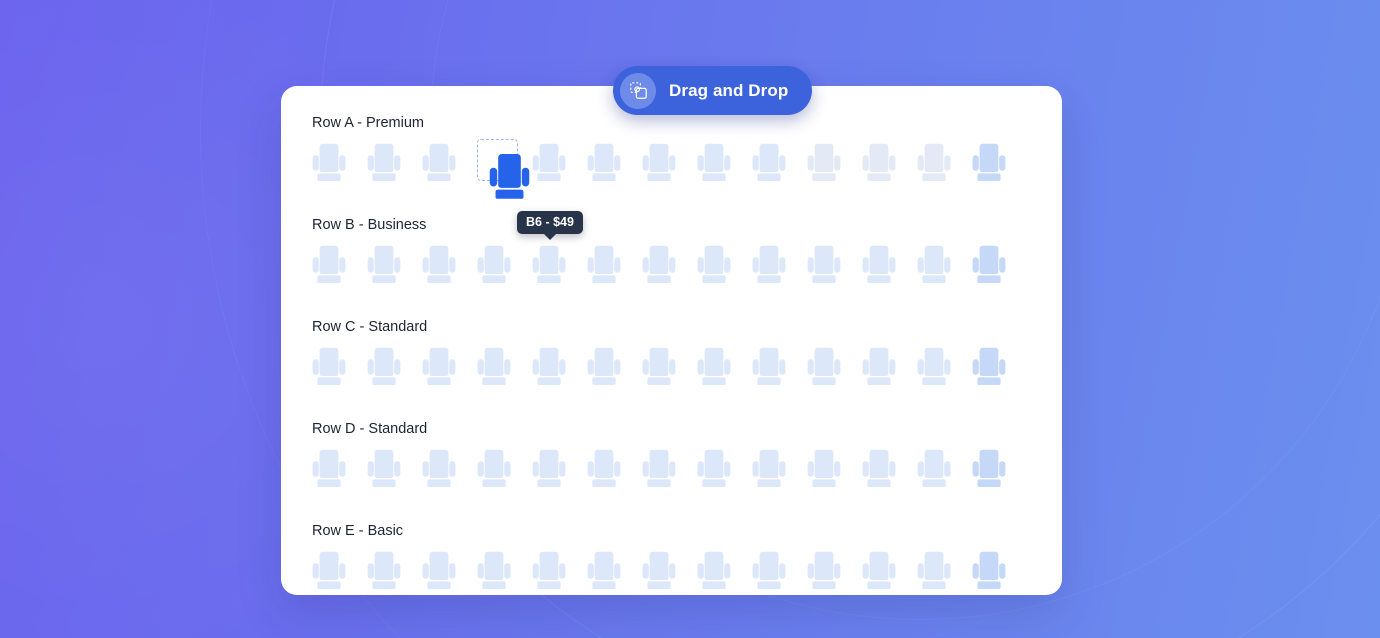 The width and height of the screenshot is (1380, 638). I want to click on seat-e11, so click(879, 573).